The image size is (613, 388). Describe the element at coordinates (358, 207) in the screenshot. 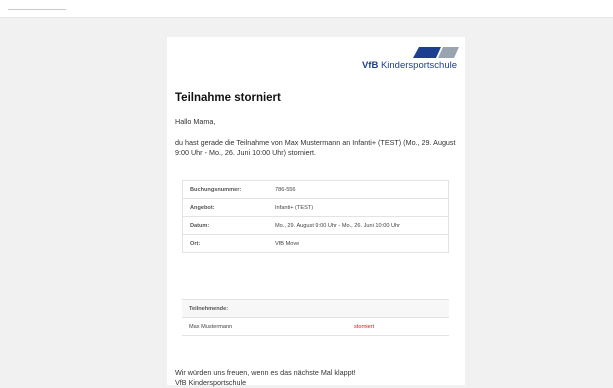

I see `detail-value: Infanti+ (TEST)` at that location.